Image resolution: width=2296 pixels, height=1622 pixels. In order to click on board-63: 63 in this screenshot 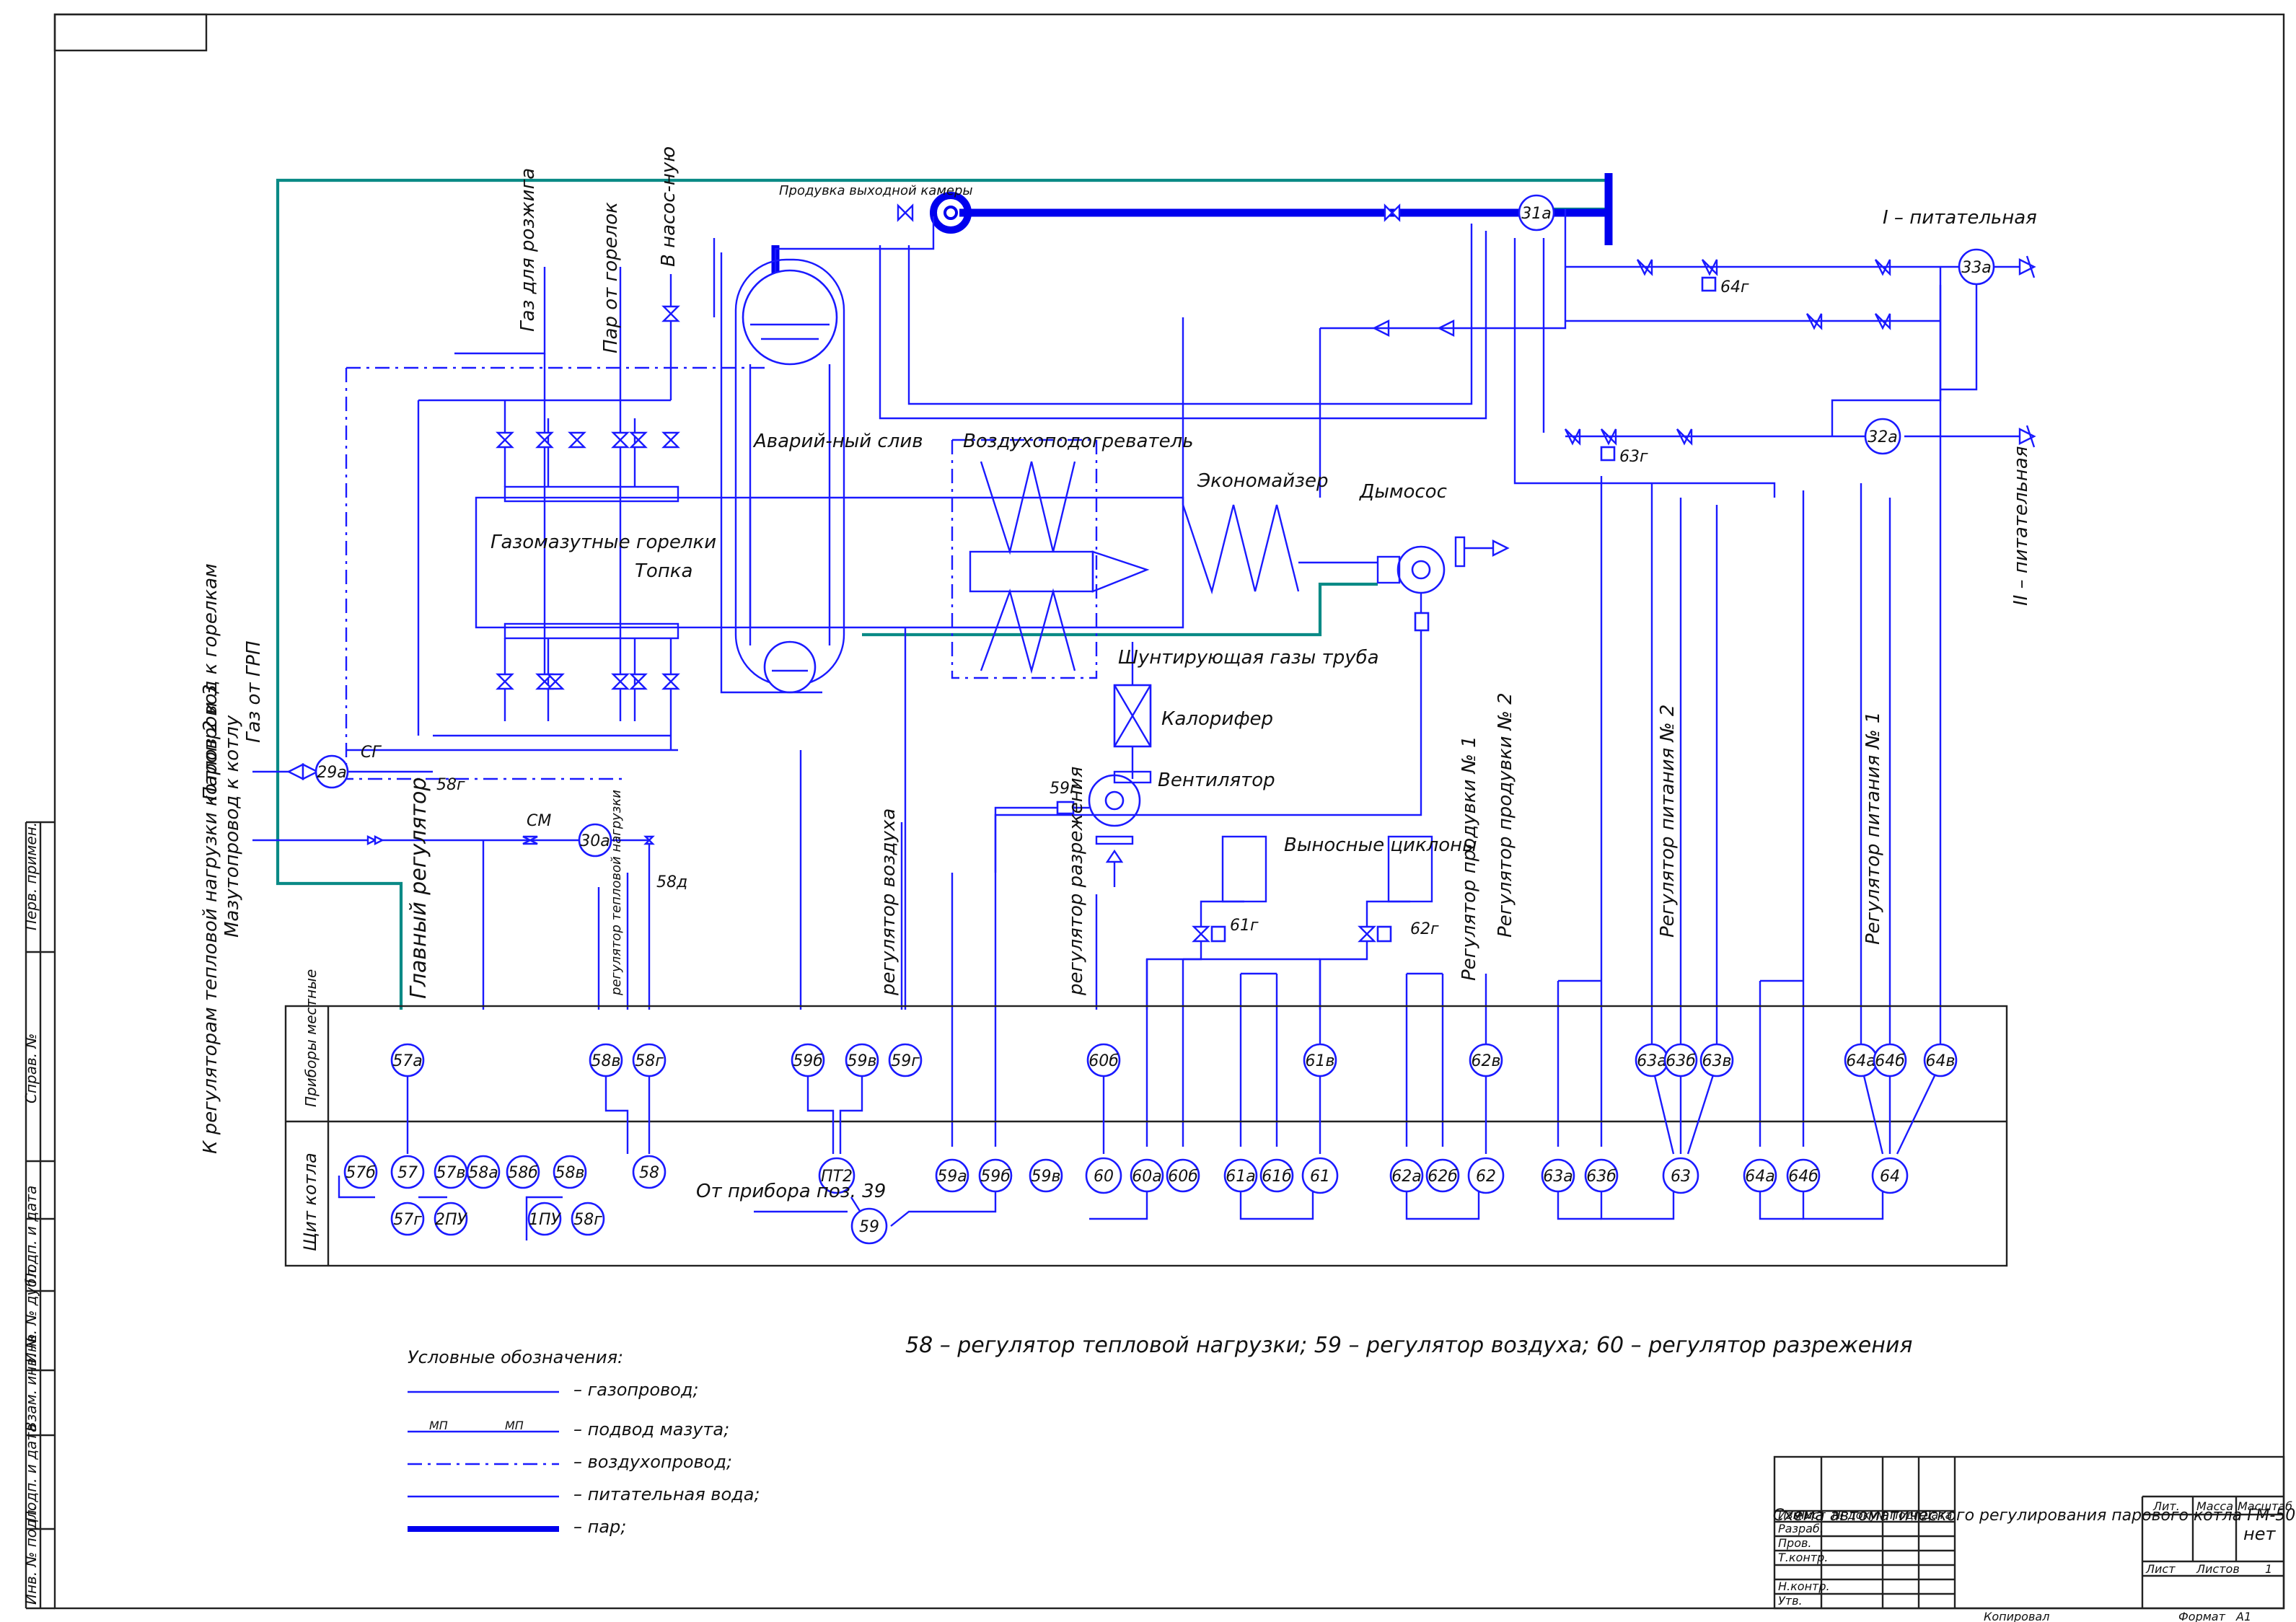, I will do `click(1681, 1175)`.